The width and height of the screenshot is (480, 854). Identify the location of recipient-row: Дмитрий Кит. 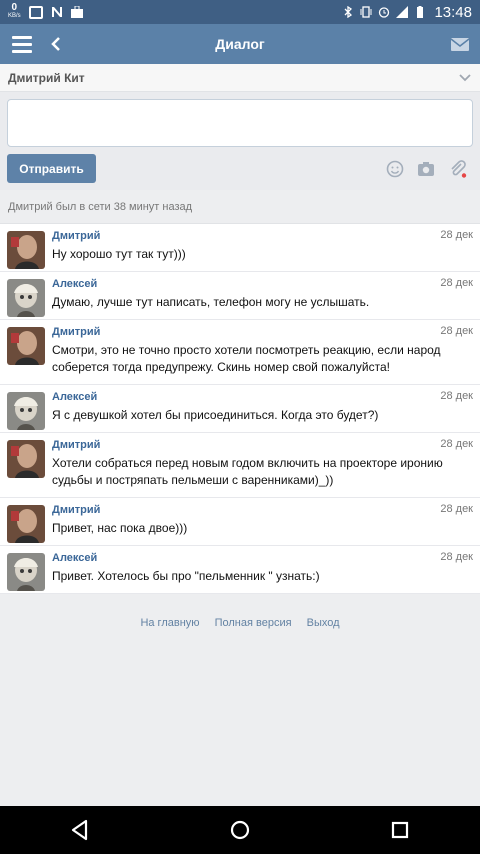
(240, 78).